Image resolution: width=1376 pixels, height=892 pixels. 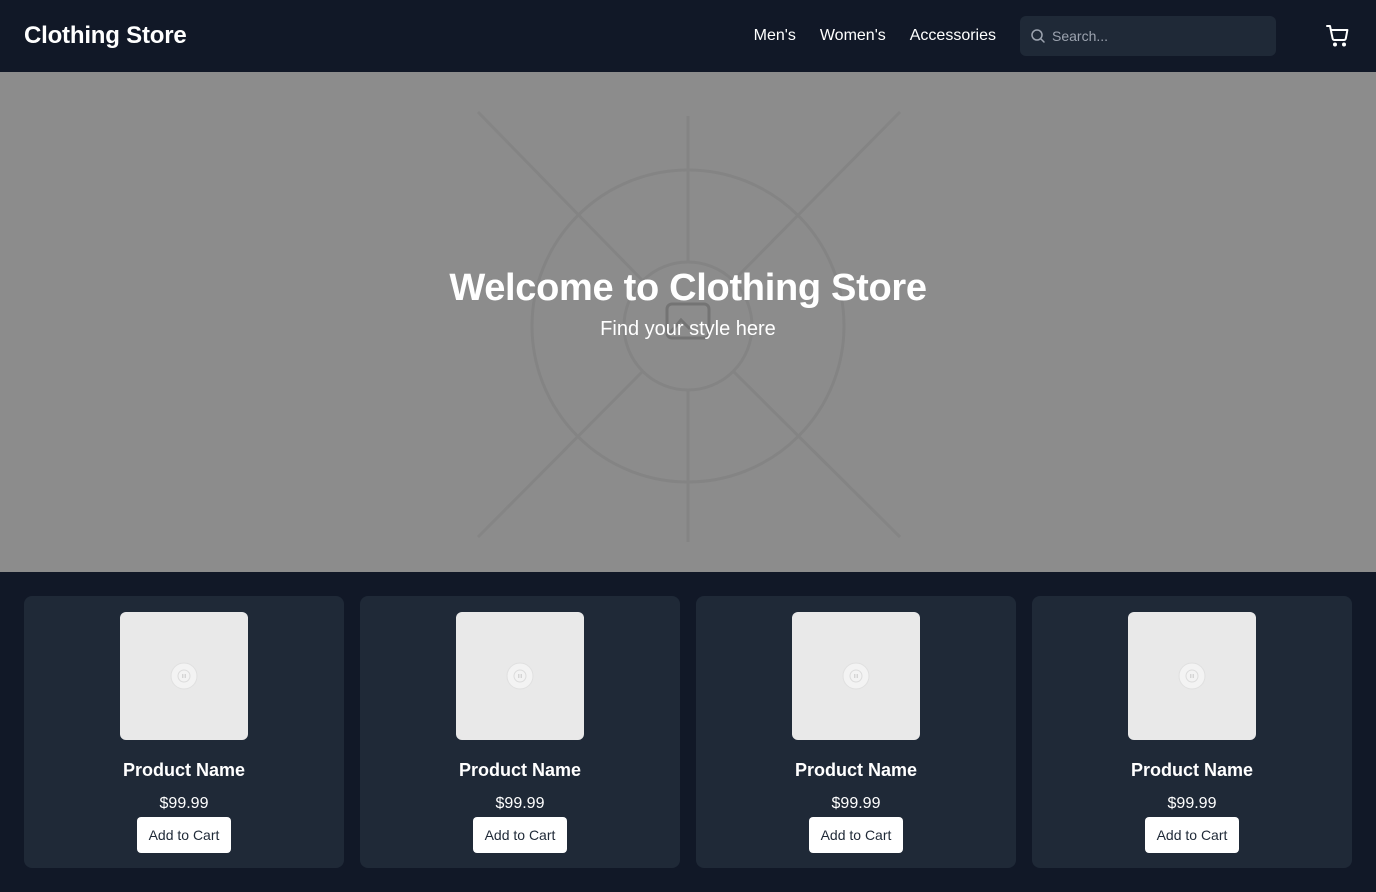 What do you see at coordinates (853, 36) in the screenshot?
I see `nav-link-womens: Women's` at bounding box center [853, 36].